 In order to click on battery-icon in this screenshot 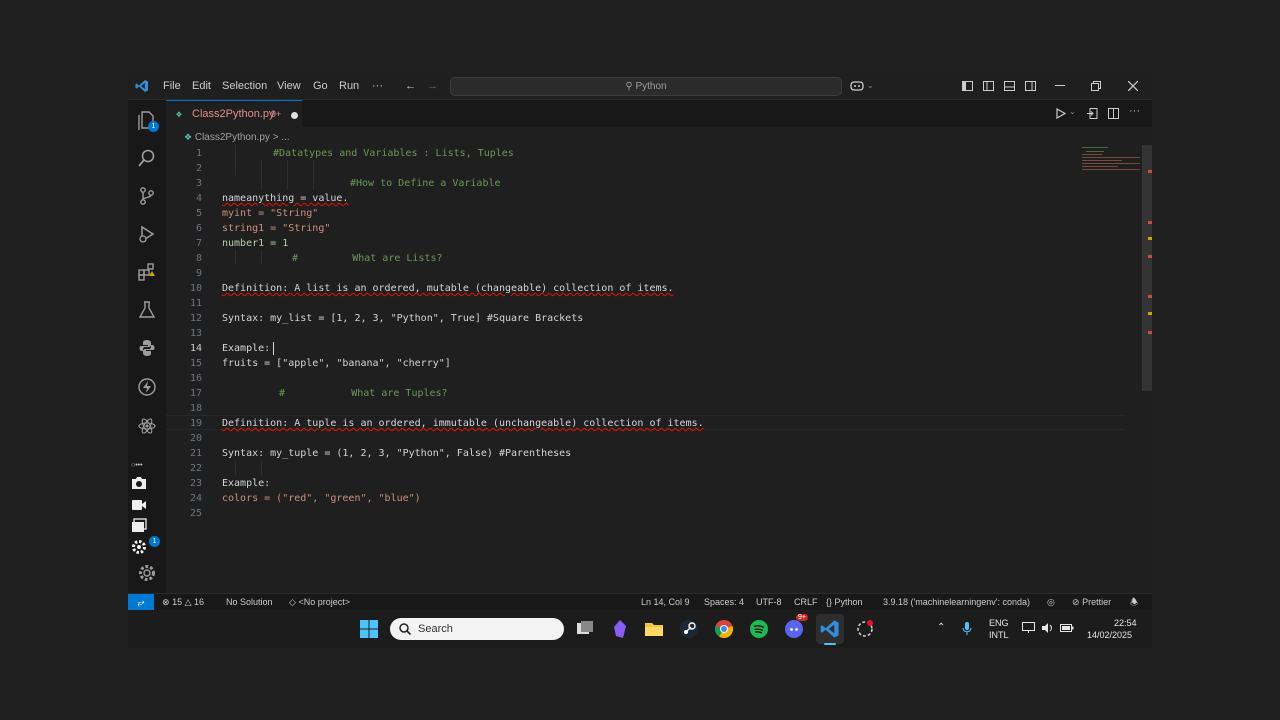, I will do `click(1067, 628)`.